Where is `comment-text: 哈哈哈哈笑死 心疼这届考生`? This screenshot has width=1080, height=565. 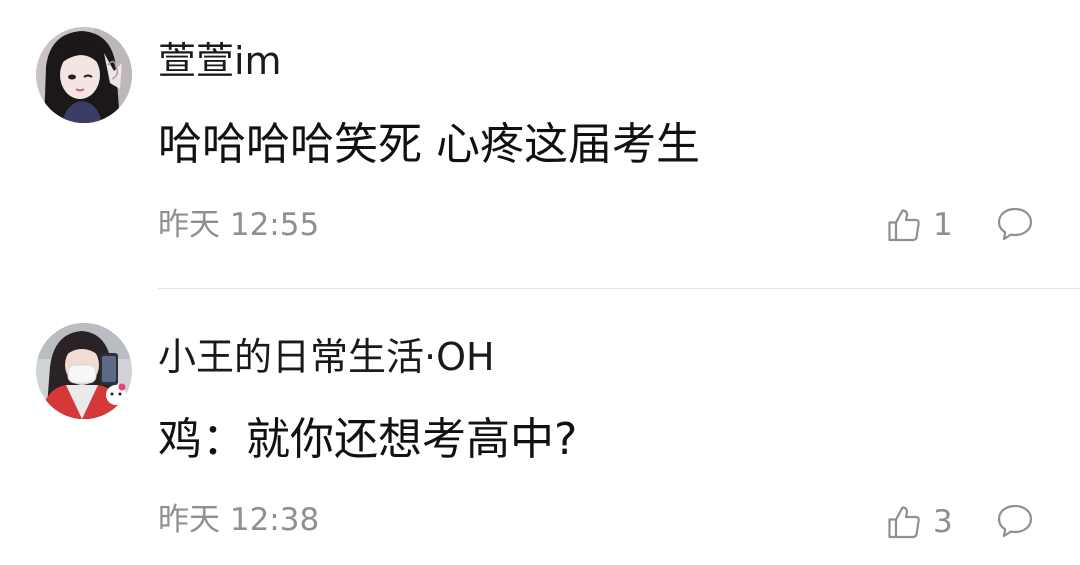 comment-text: 哈哈哈哈笑死 心疼这届考生 is located at coordinates (429, 144).